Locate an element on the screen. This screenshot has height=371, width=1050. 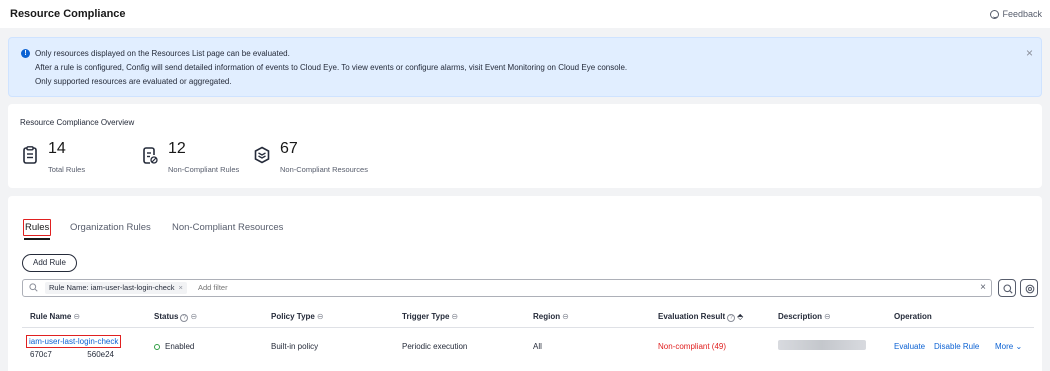
layers-resources-icon is located at coordinates (262, 155).